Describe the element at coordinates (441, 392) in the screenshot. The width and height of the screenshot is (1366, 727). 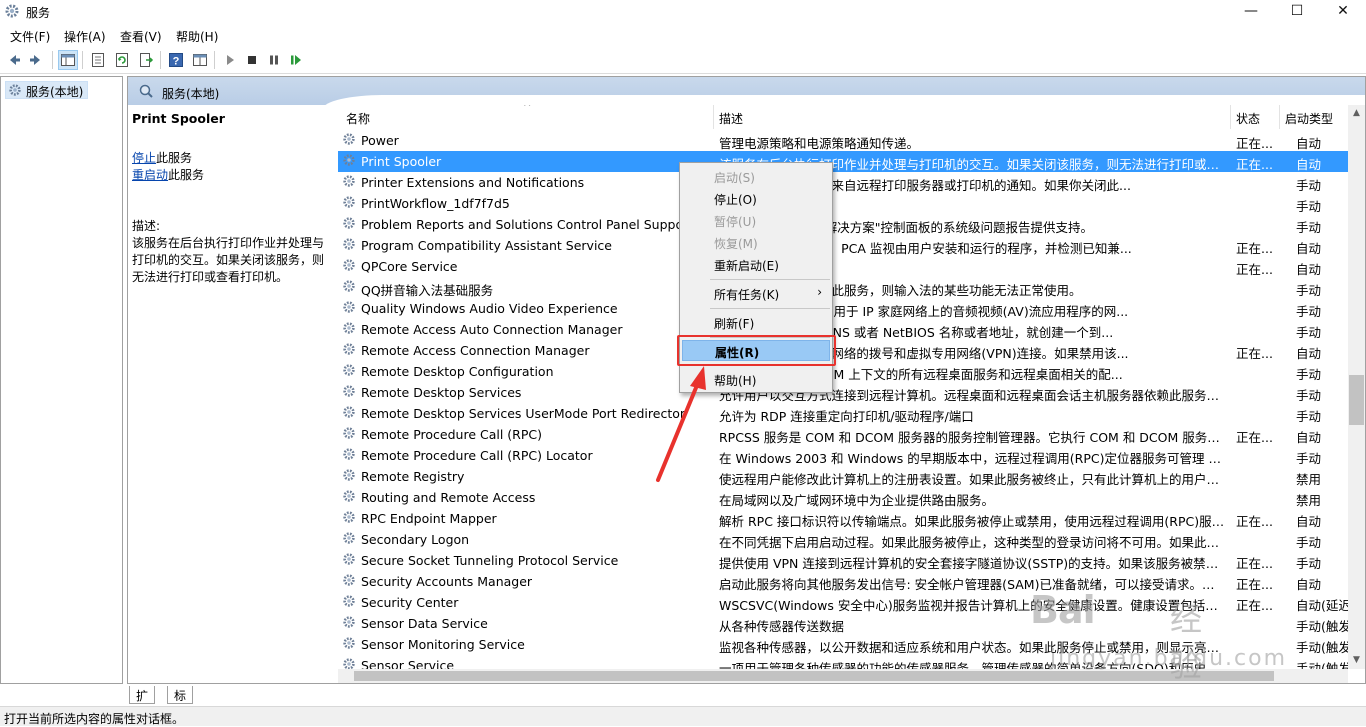
I see `service-name-cell: Remote Desktop Services` at that location.